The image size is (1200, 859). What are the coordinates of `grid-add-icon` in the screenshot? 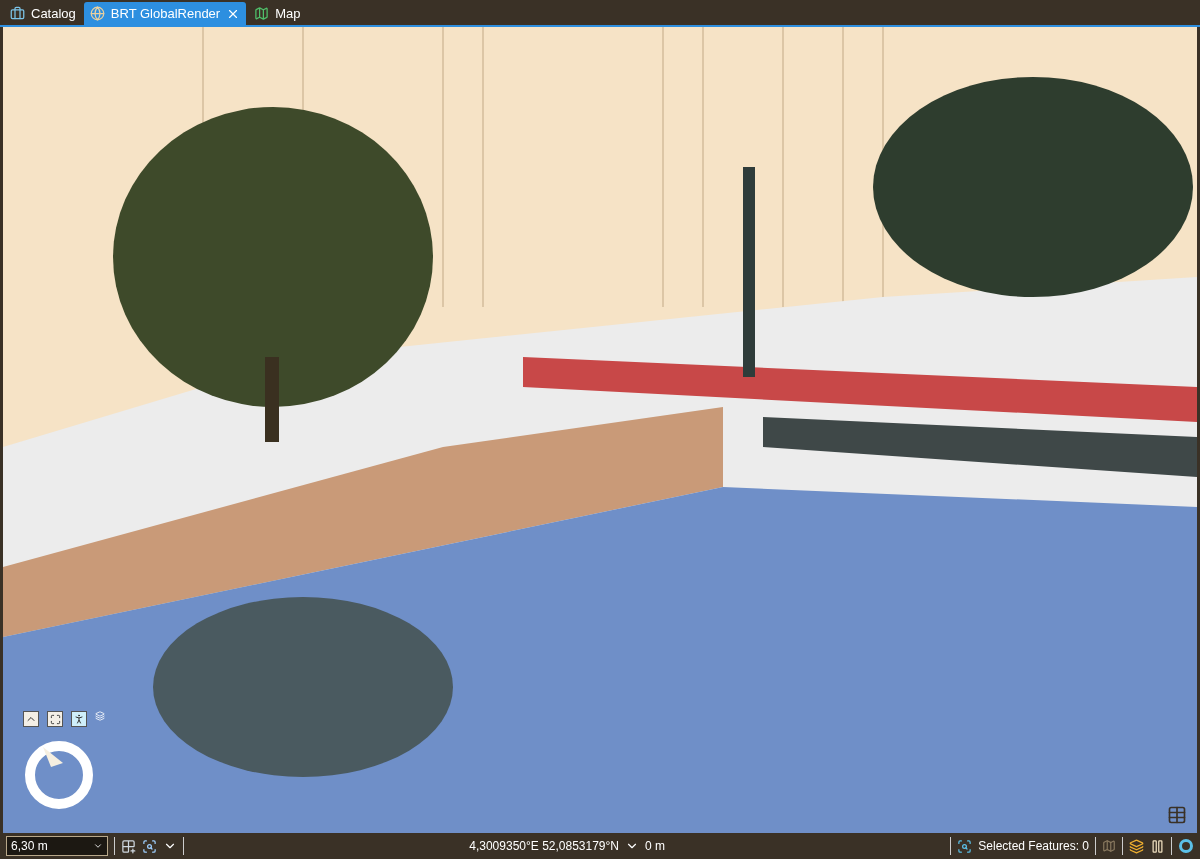 It's located at (128, 846).